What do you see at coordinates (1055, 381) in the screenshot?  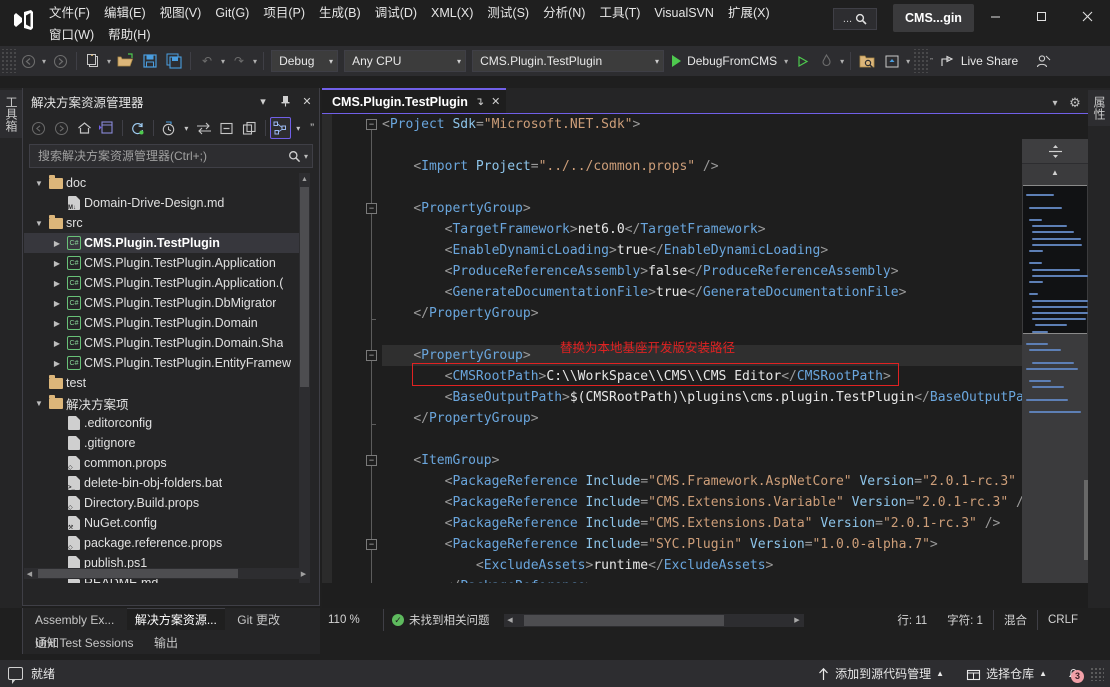 I see `minimap-canvas` at bounding box center [1055, 381].